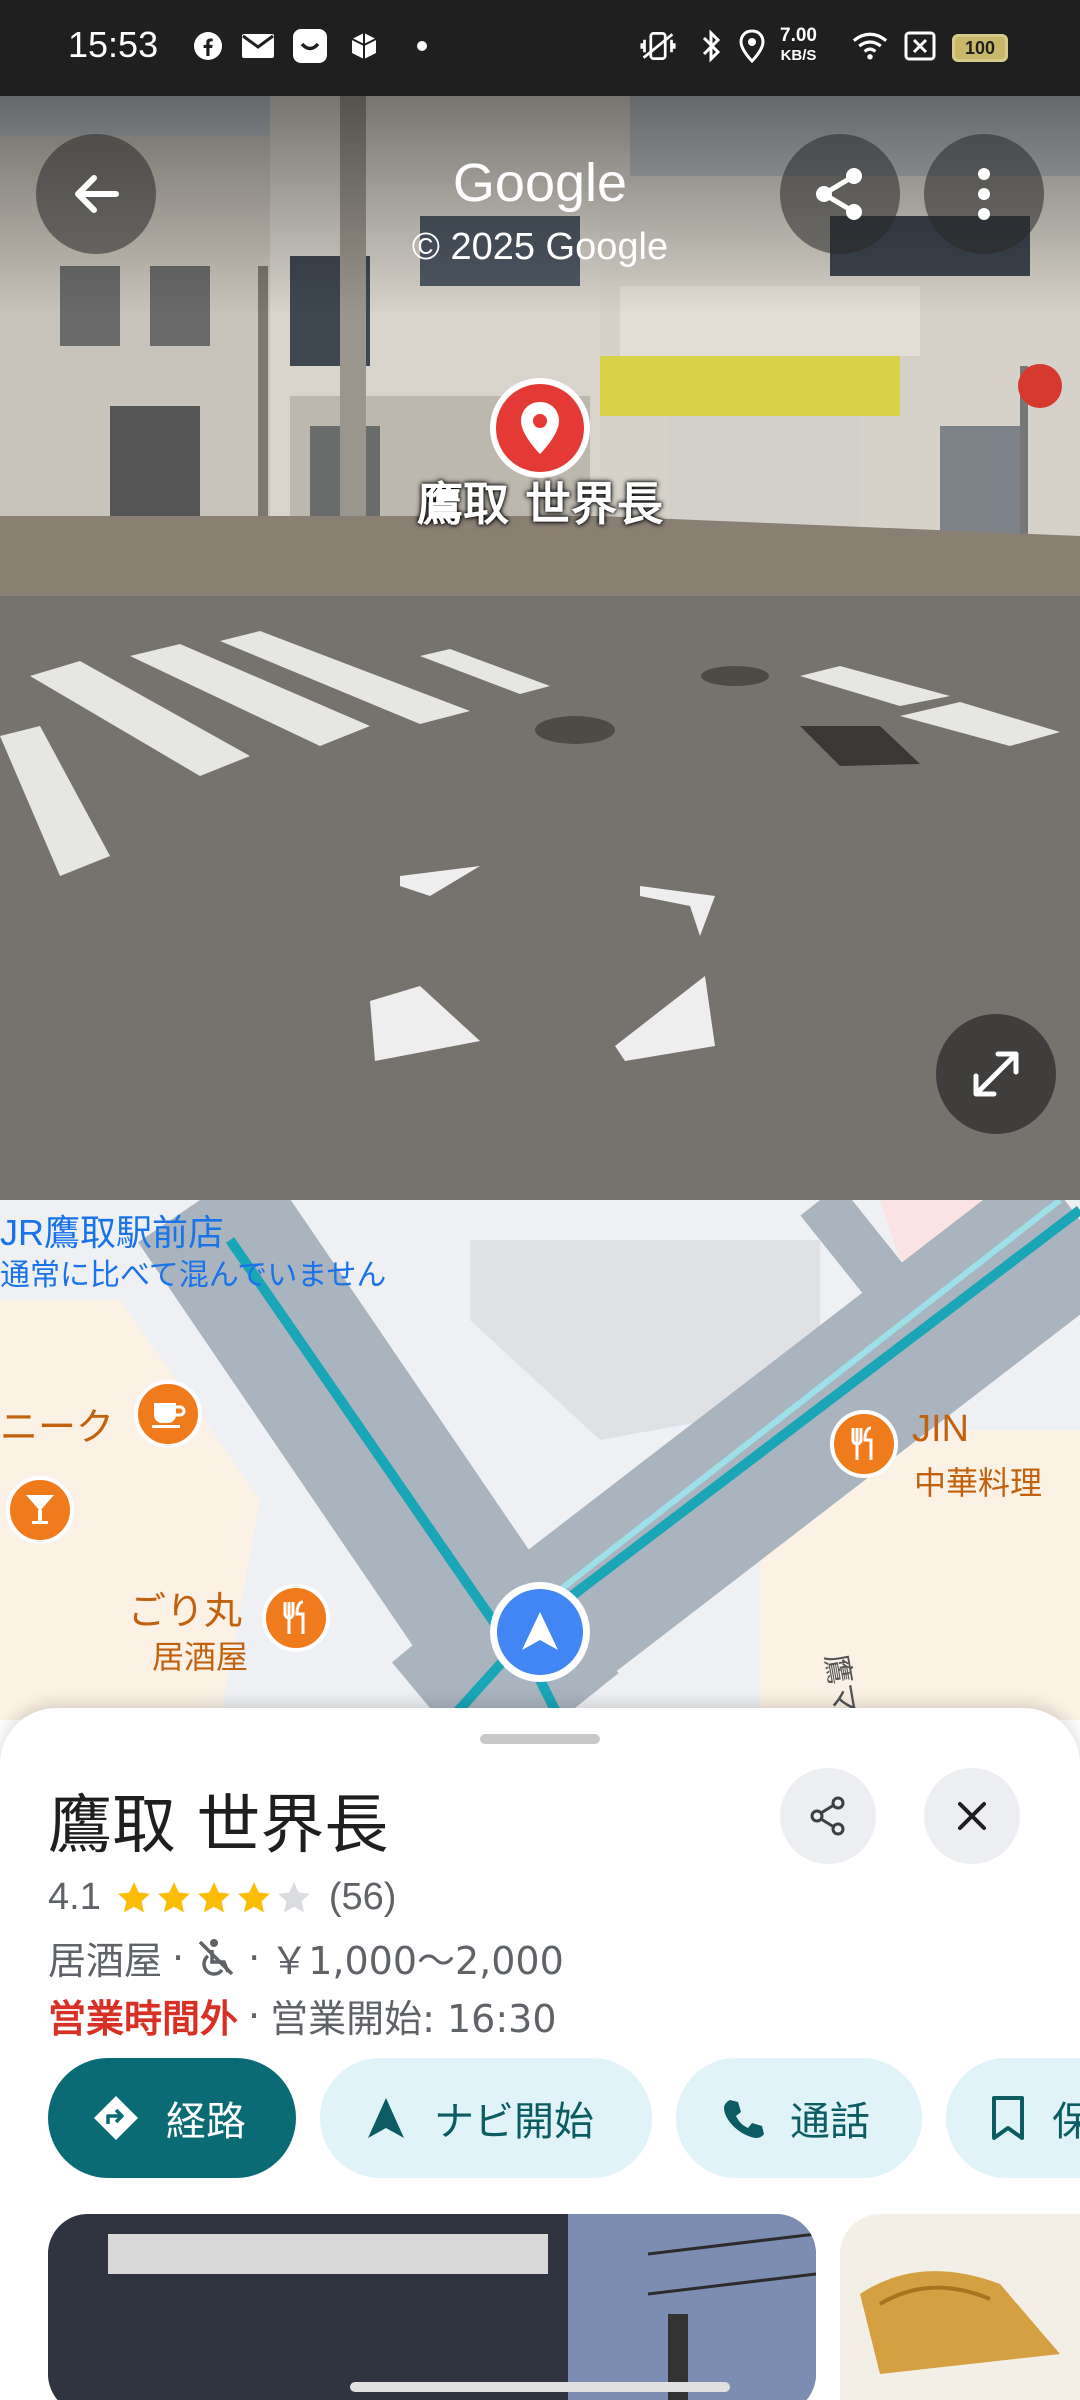 The image size is (1080, 2400). I want to click on close-icon, so click(972, 1816).